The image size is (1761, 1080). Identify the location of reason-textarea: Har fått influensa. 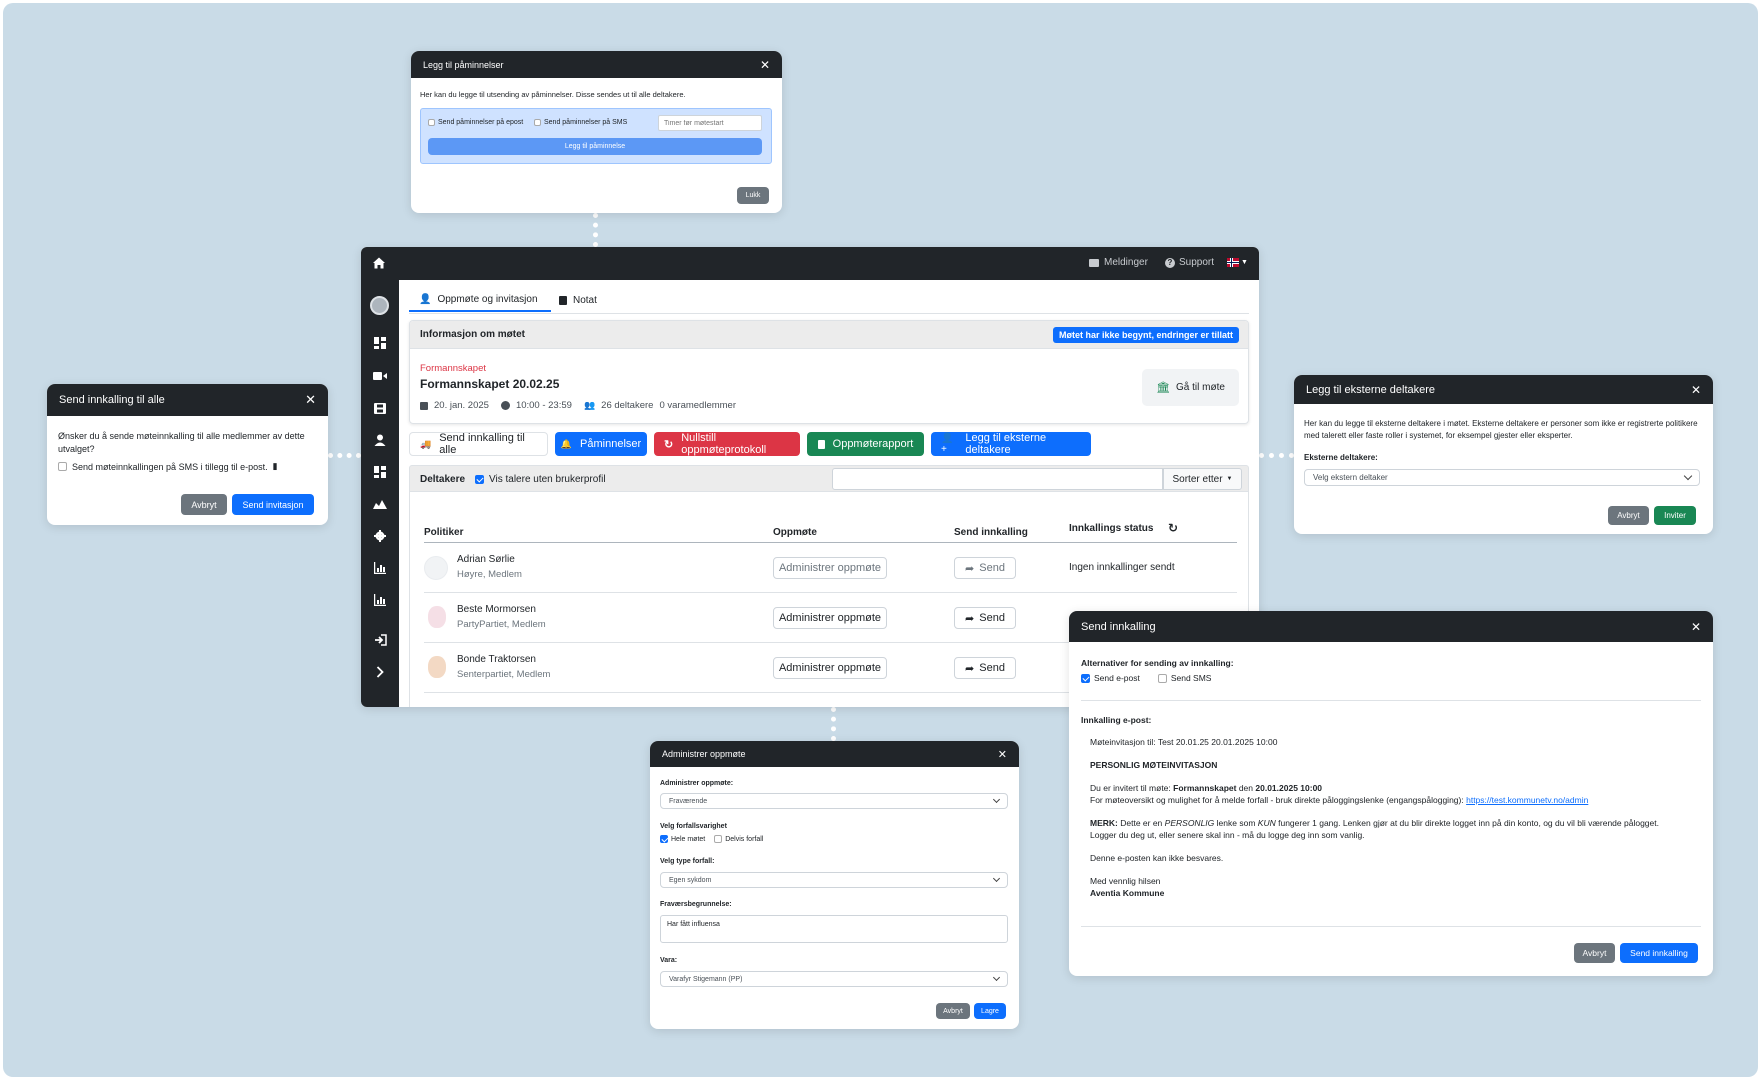
(834, 929).